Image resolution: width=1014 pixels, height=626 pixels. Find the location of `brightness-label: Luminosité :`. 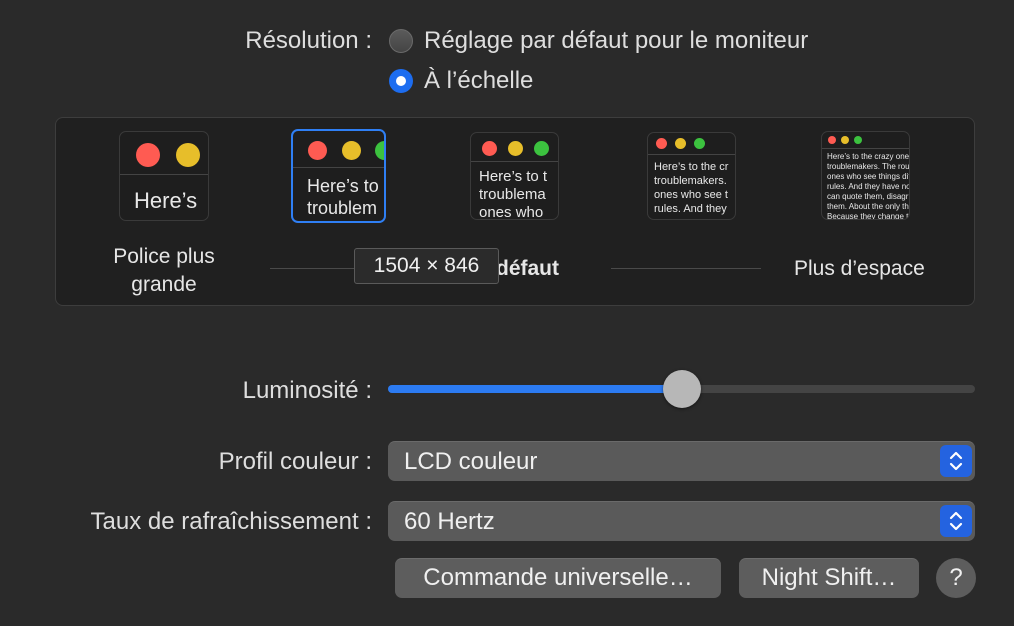

brightness-label: Luminosité : is located at coordinates (307, 390).